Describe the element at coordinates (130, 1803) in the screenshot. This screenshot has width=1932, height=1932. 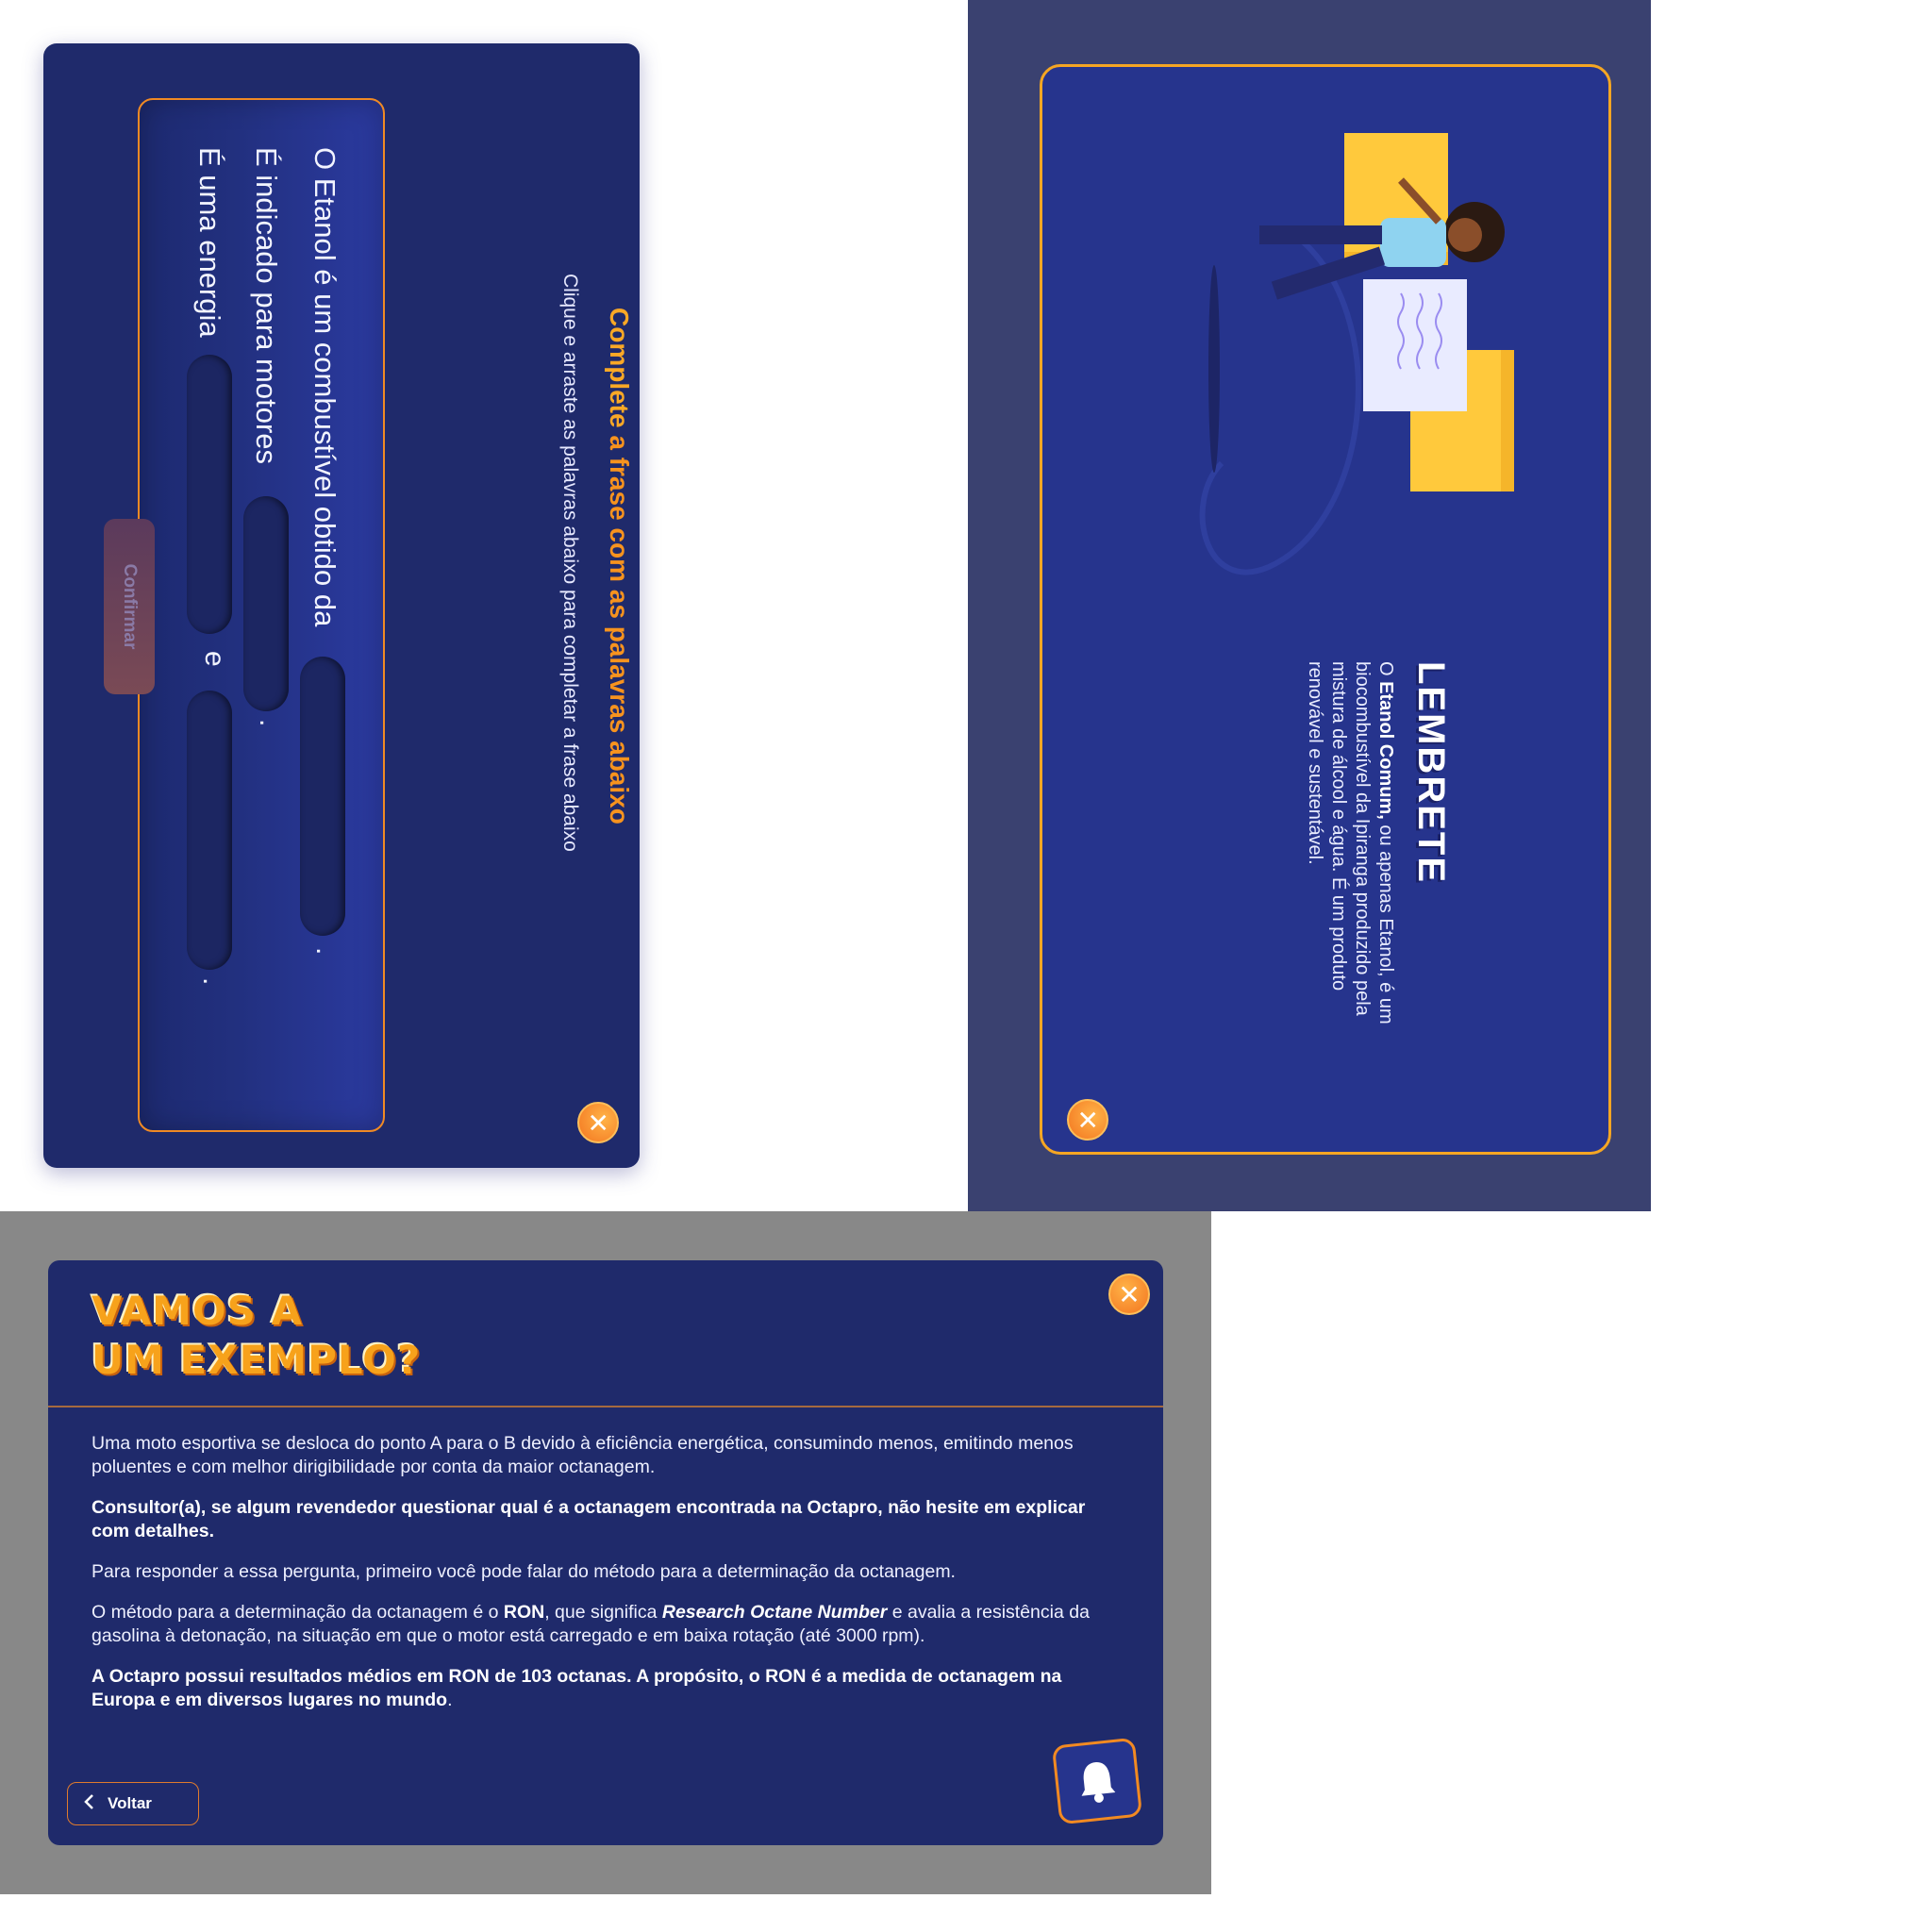
I see `back-button-label: Voltar` at that location.